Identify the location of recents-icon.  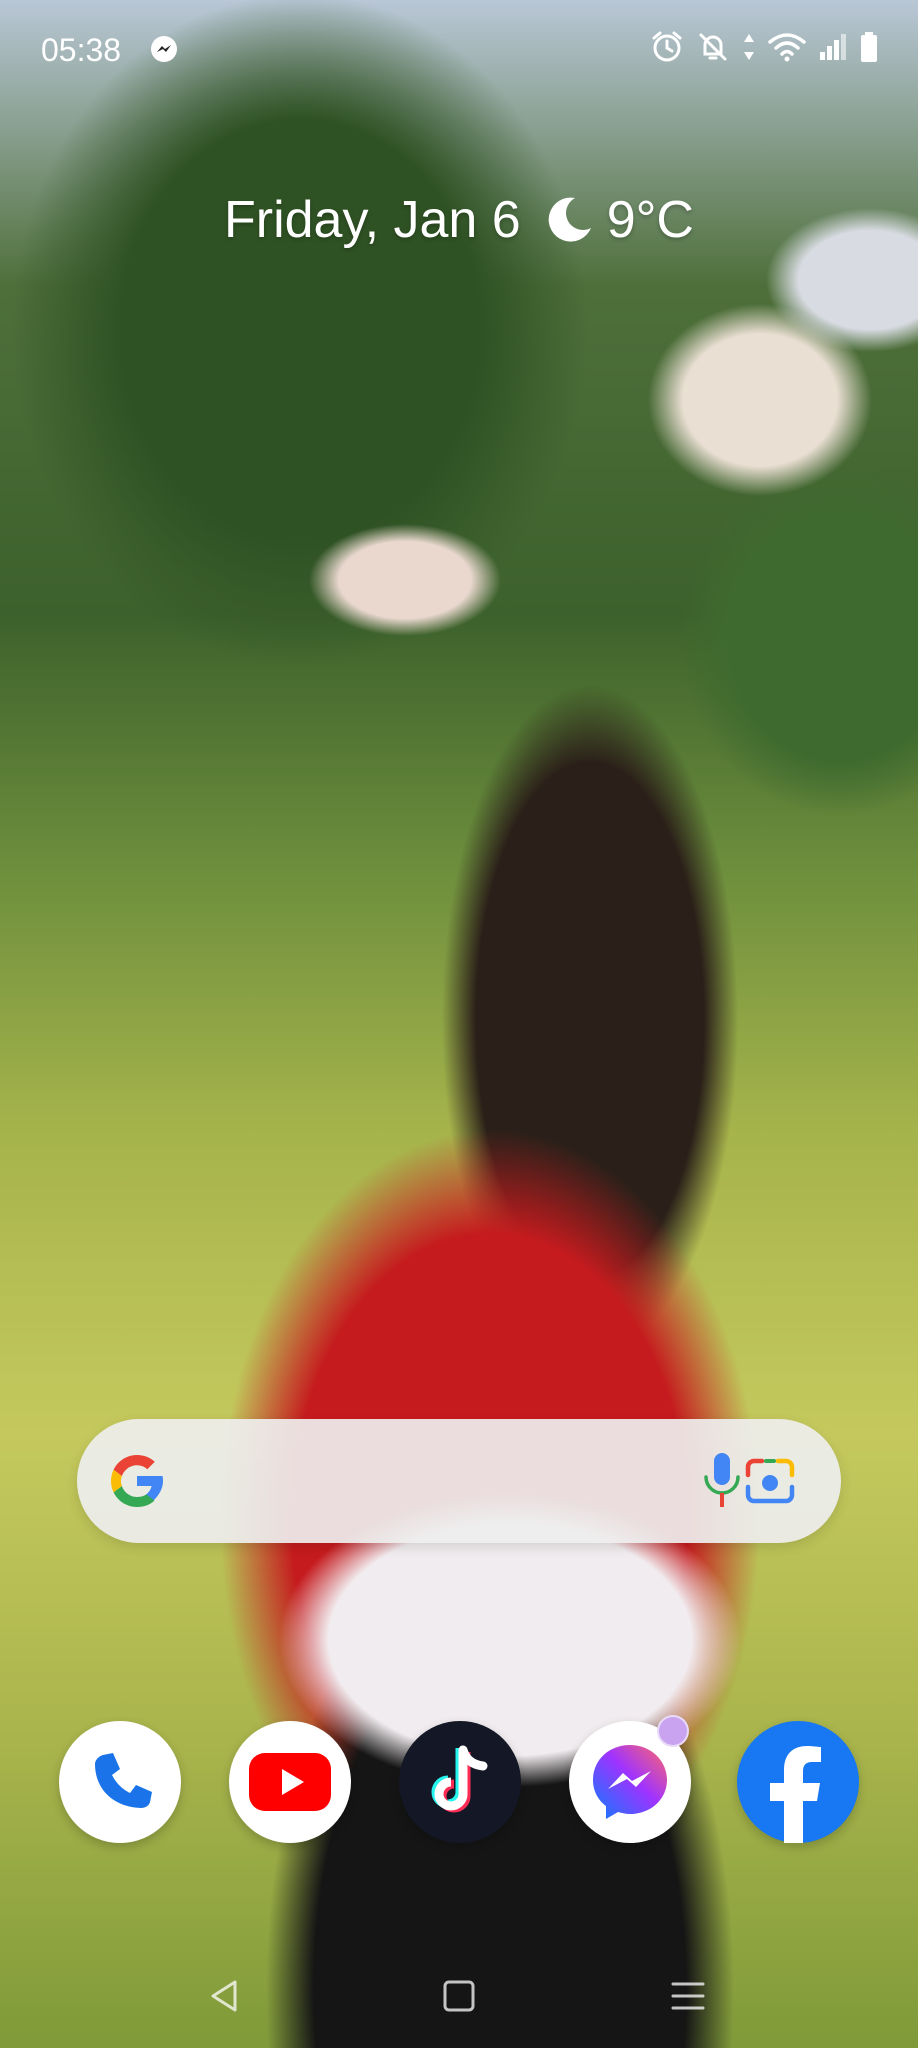
(688, 1996).